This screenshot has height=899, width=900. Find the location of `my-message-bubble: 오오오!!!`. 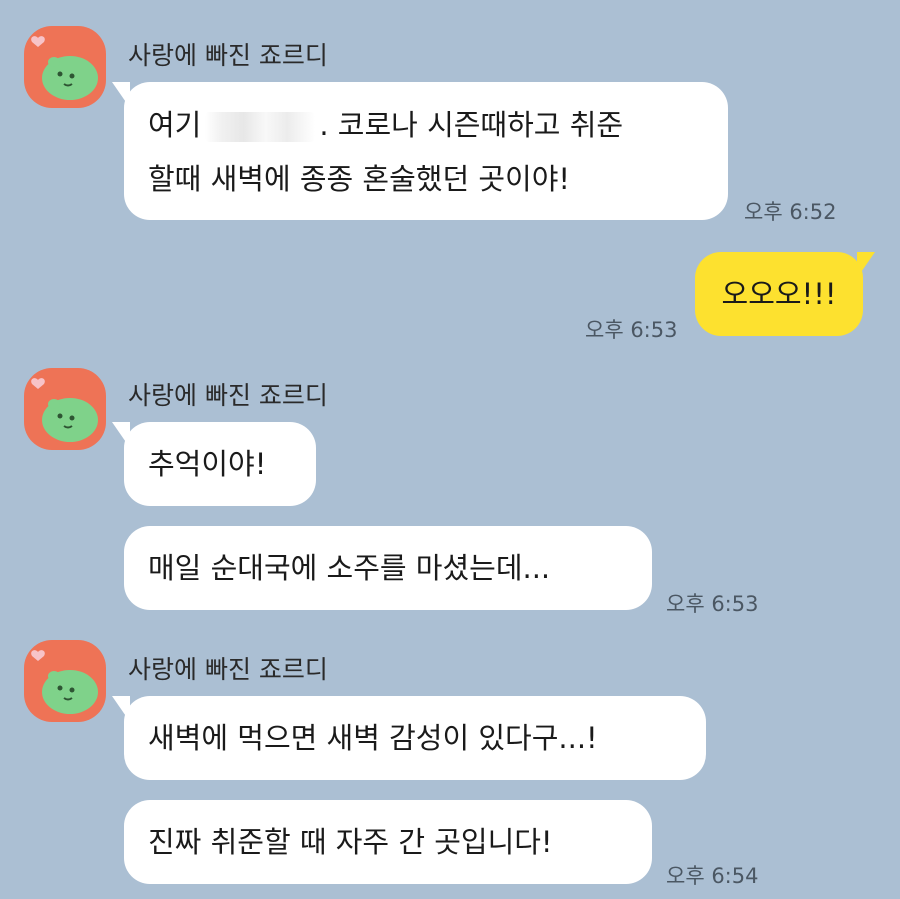

my-message-bubble: 오오오!!! is located at coordinates (785, 294).